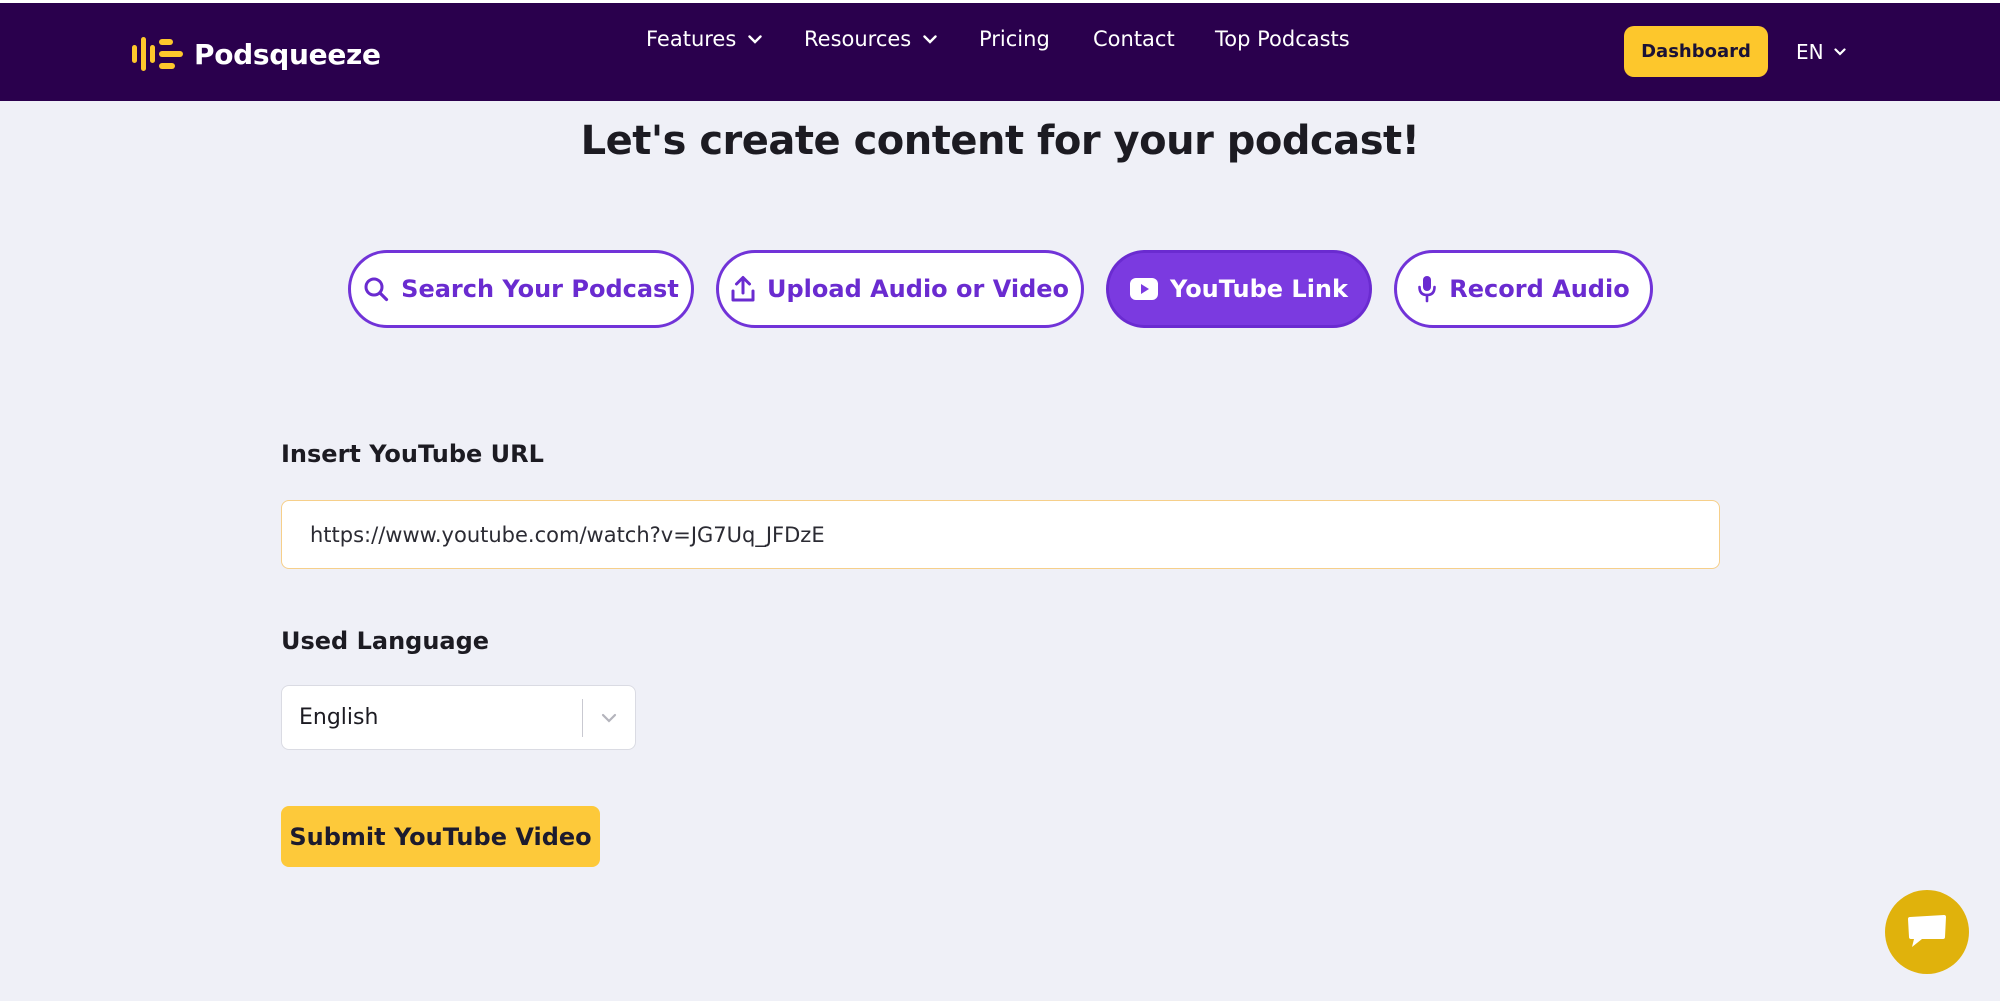 The width and height of the screenshot is (2000, 1001). I want to click on language-select-value: English, so click(339, 717).